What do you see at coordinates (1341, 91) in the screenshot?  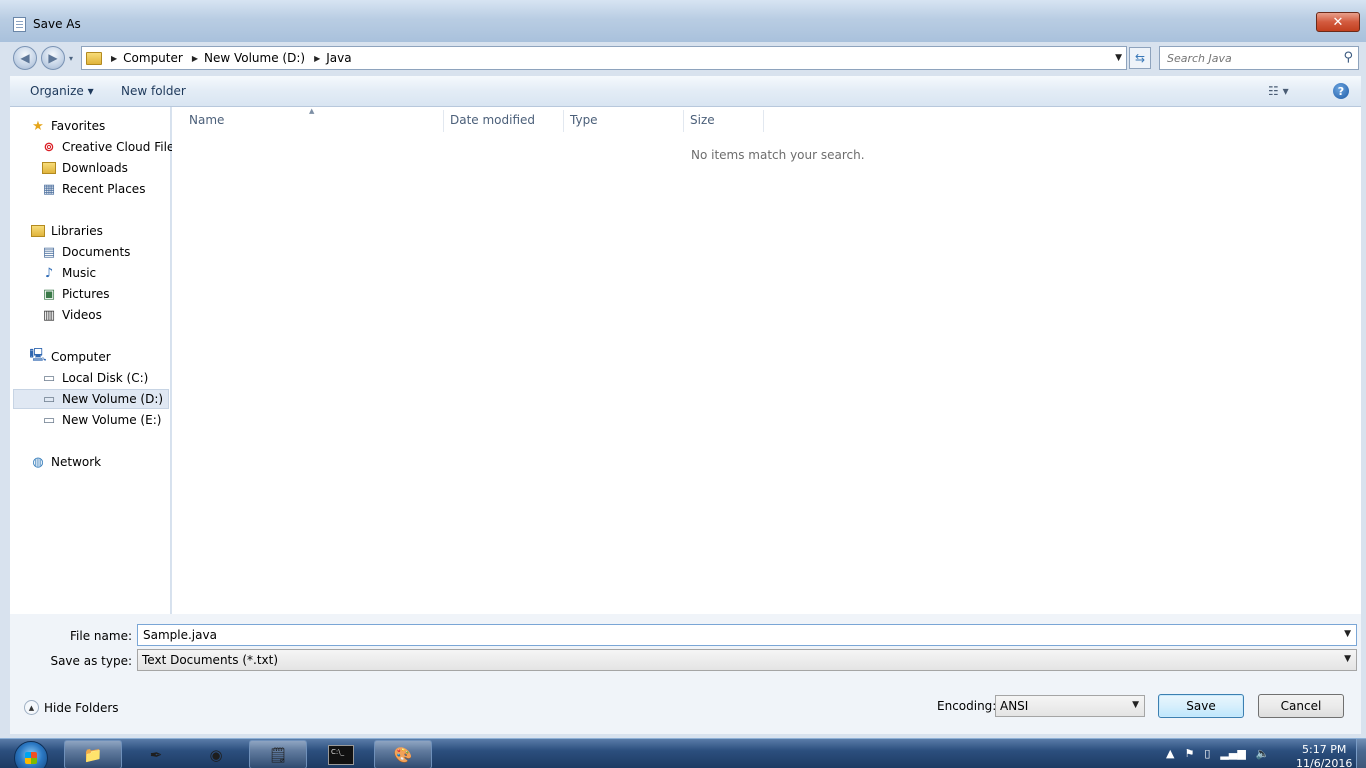 I see `help-icon: ?` at bounding box center [1341, 91].